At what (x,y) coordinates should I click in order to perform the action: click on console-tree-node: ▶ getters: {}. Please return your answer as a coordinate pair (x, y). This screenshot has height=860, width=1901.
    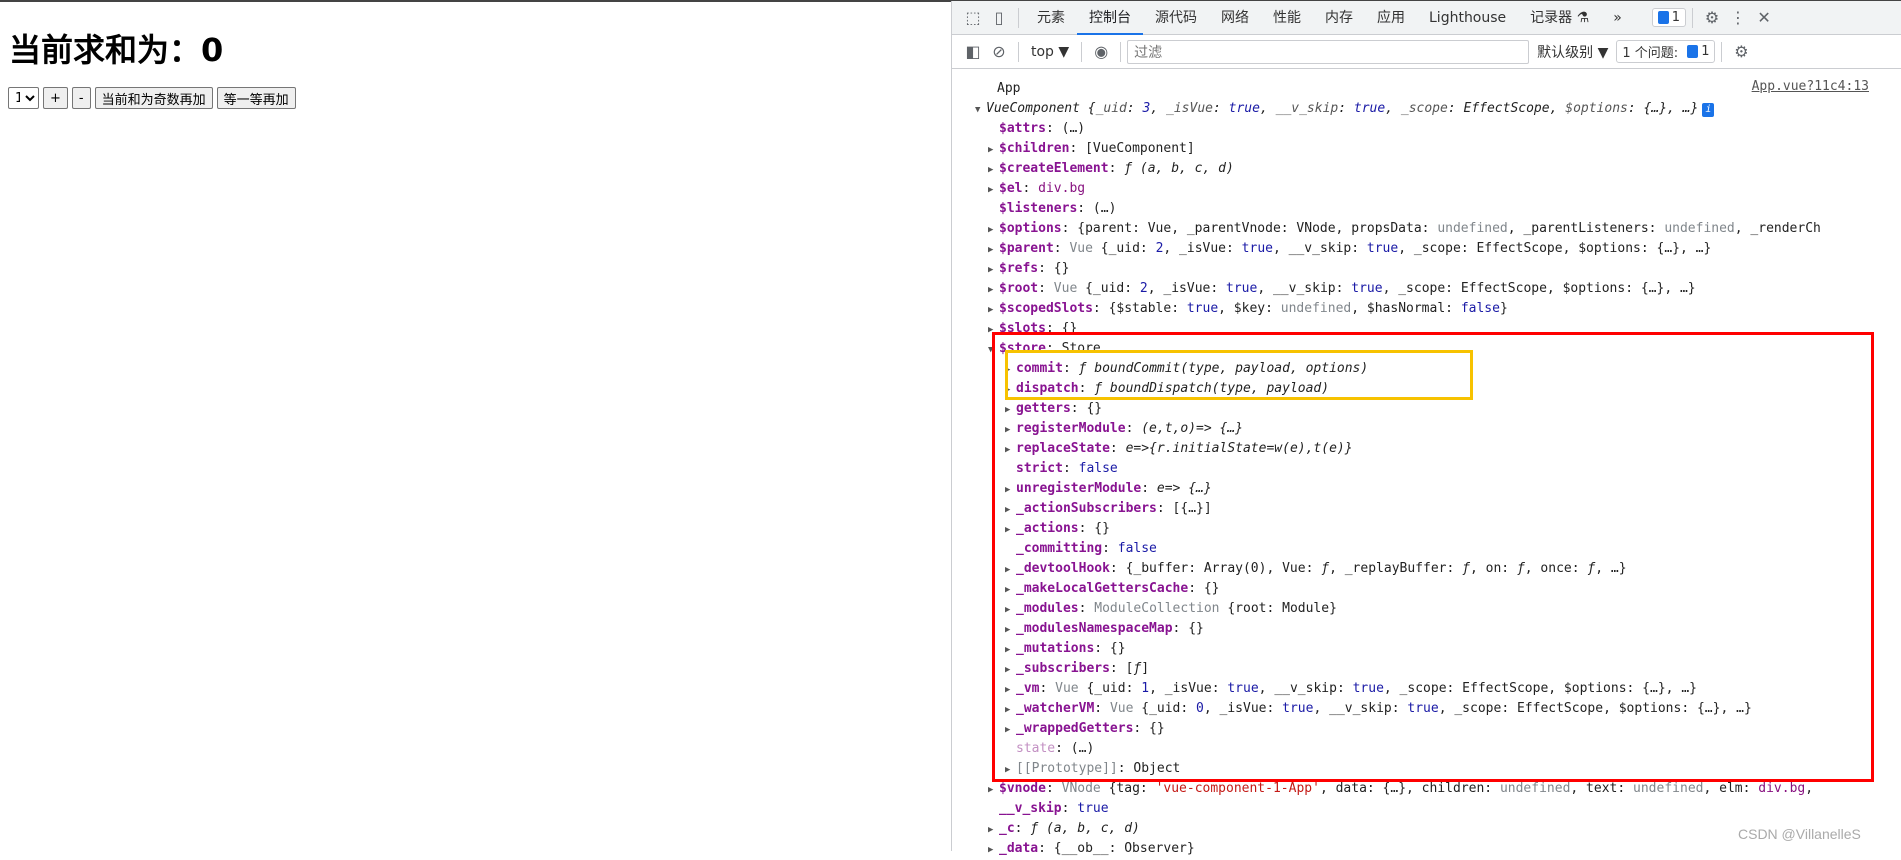
    Looking at the image, I should click on (1053, 409).